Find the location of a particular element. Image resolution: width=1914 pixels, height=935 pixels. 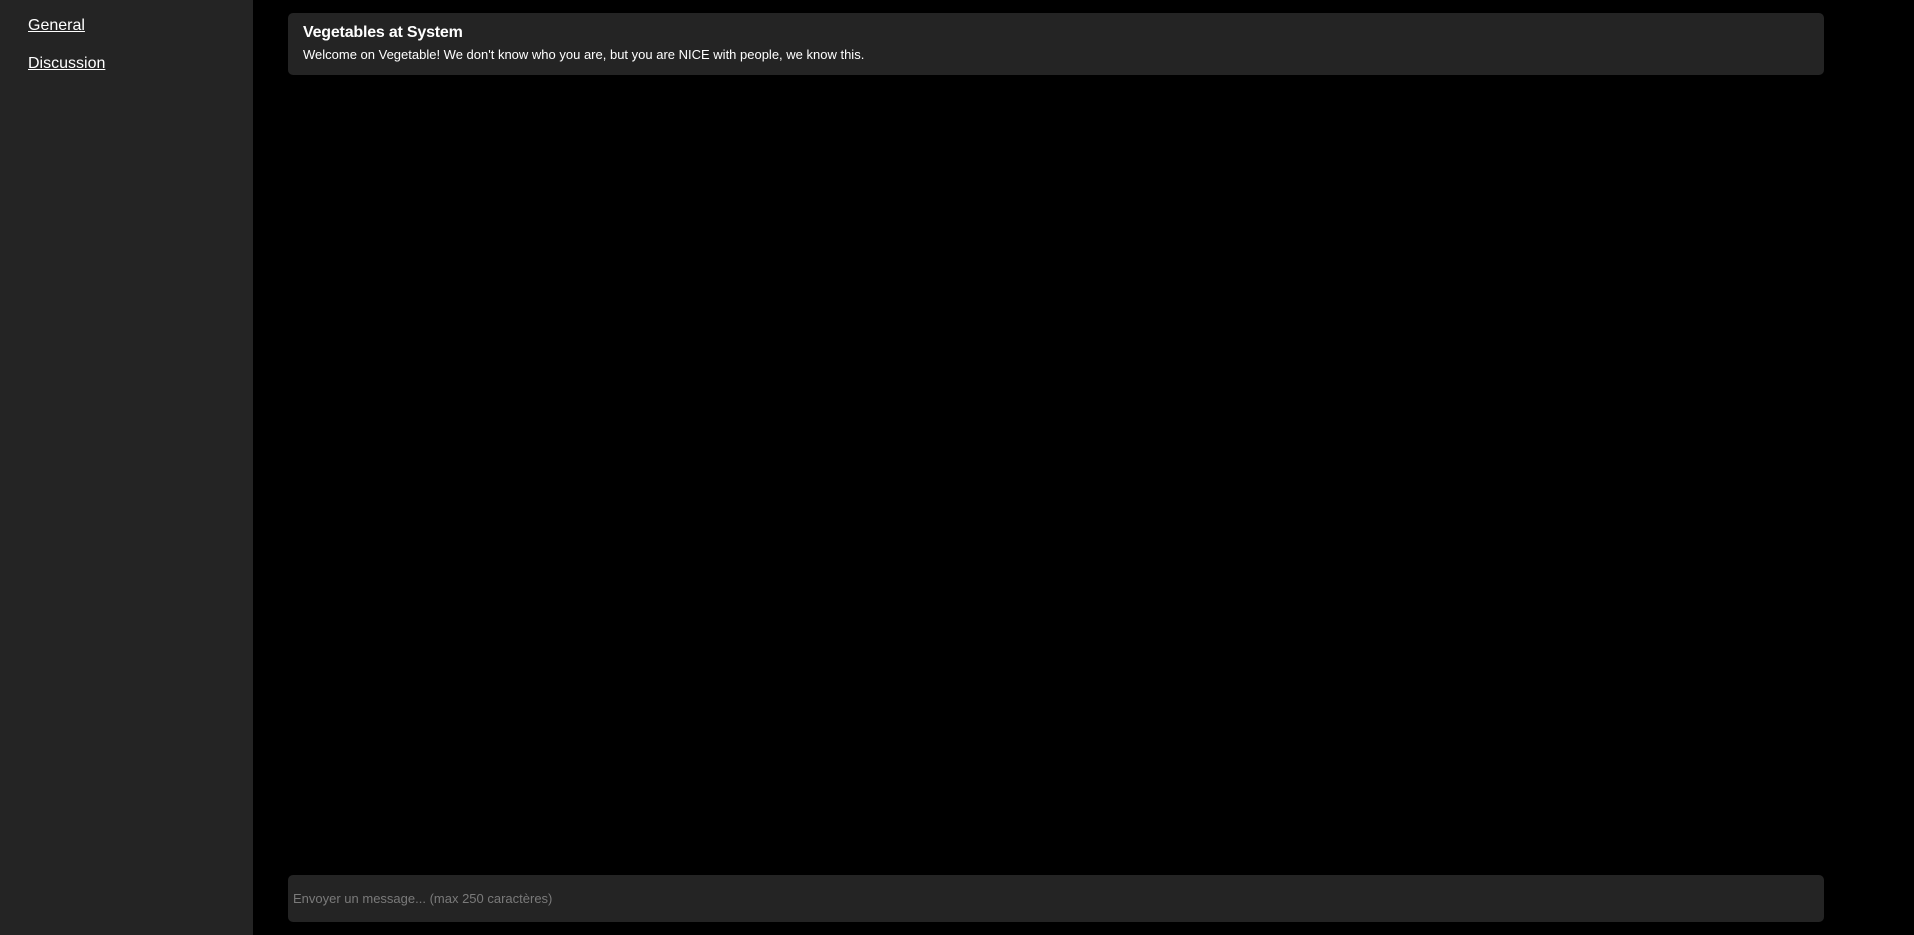

channel-link-general: General is located at coordinates (140, 26).